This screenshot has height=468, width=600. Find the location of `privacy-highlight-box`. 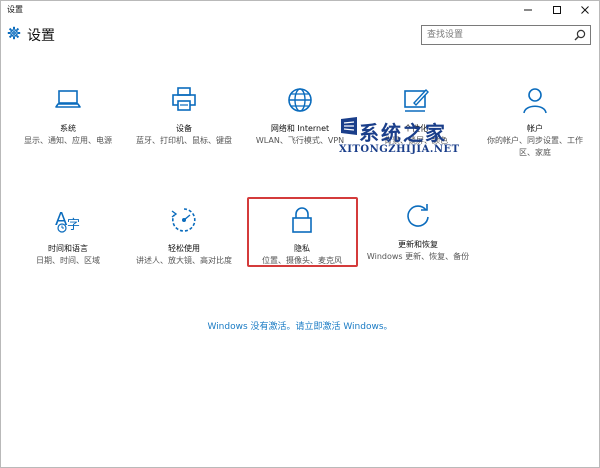

privacy-highlight-box is located at coordinates (302, 232).